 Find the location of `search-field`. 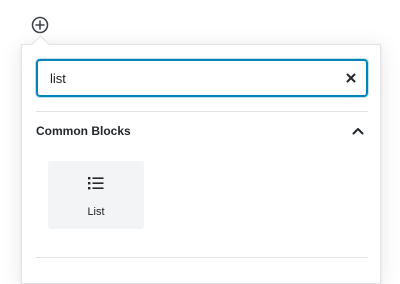

search-field is located at coordinates (202, 78).